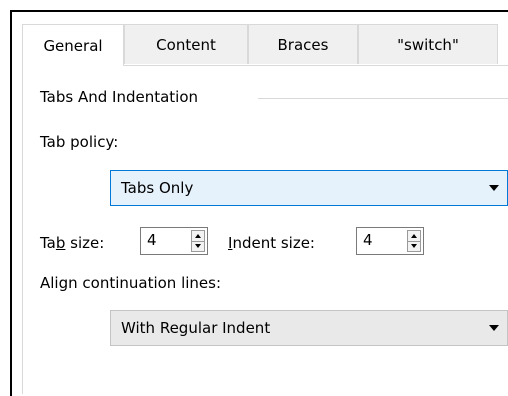  I want to click on tab-label: General, so click(73, 45).